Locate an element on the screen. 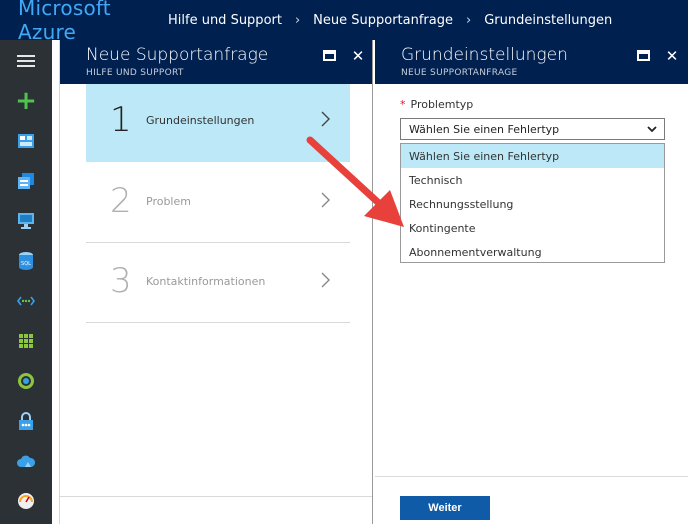  option-kontingente: Kontingente is located at coordinates (532, 228).